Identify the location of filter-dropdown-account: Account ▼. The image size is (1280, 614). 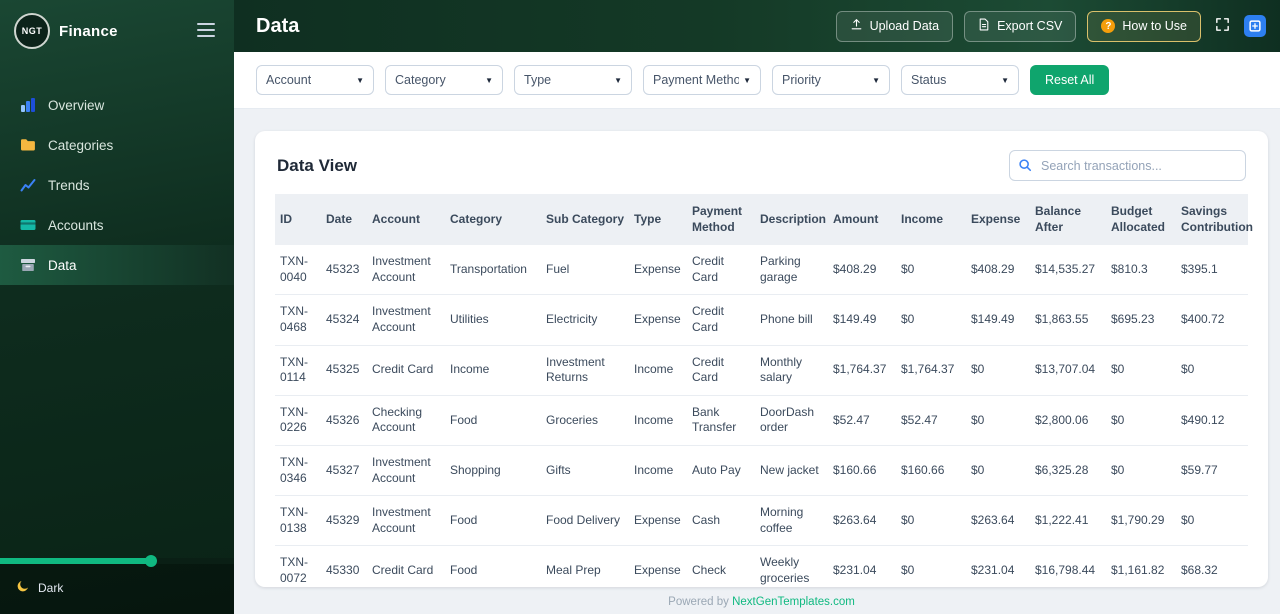
(315, 80).